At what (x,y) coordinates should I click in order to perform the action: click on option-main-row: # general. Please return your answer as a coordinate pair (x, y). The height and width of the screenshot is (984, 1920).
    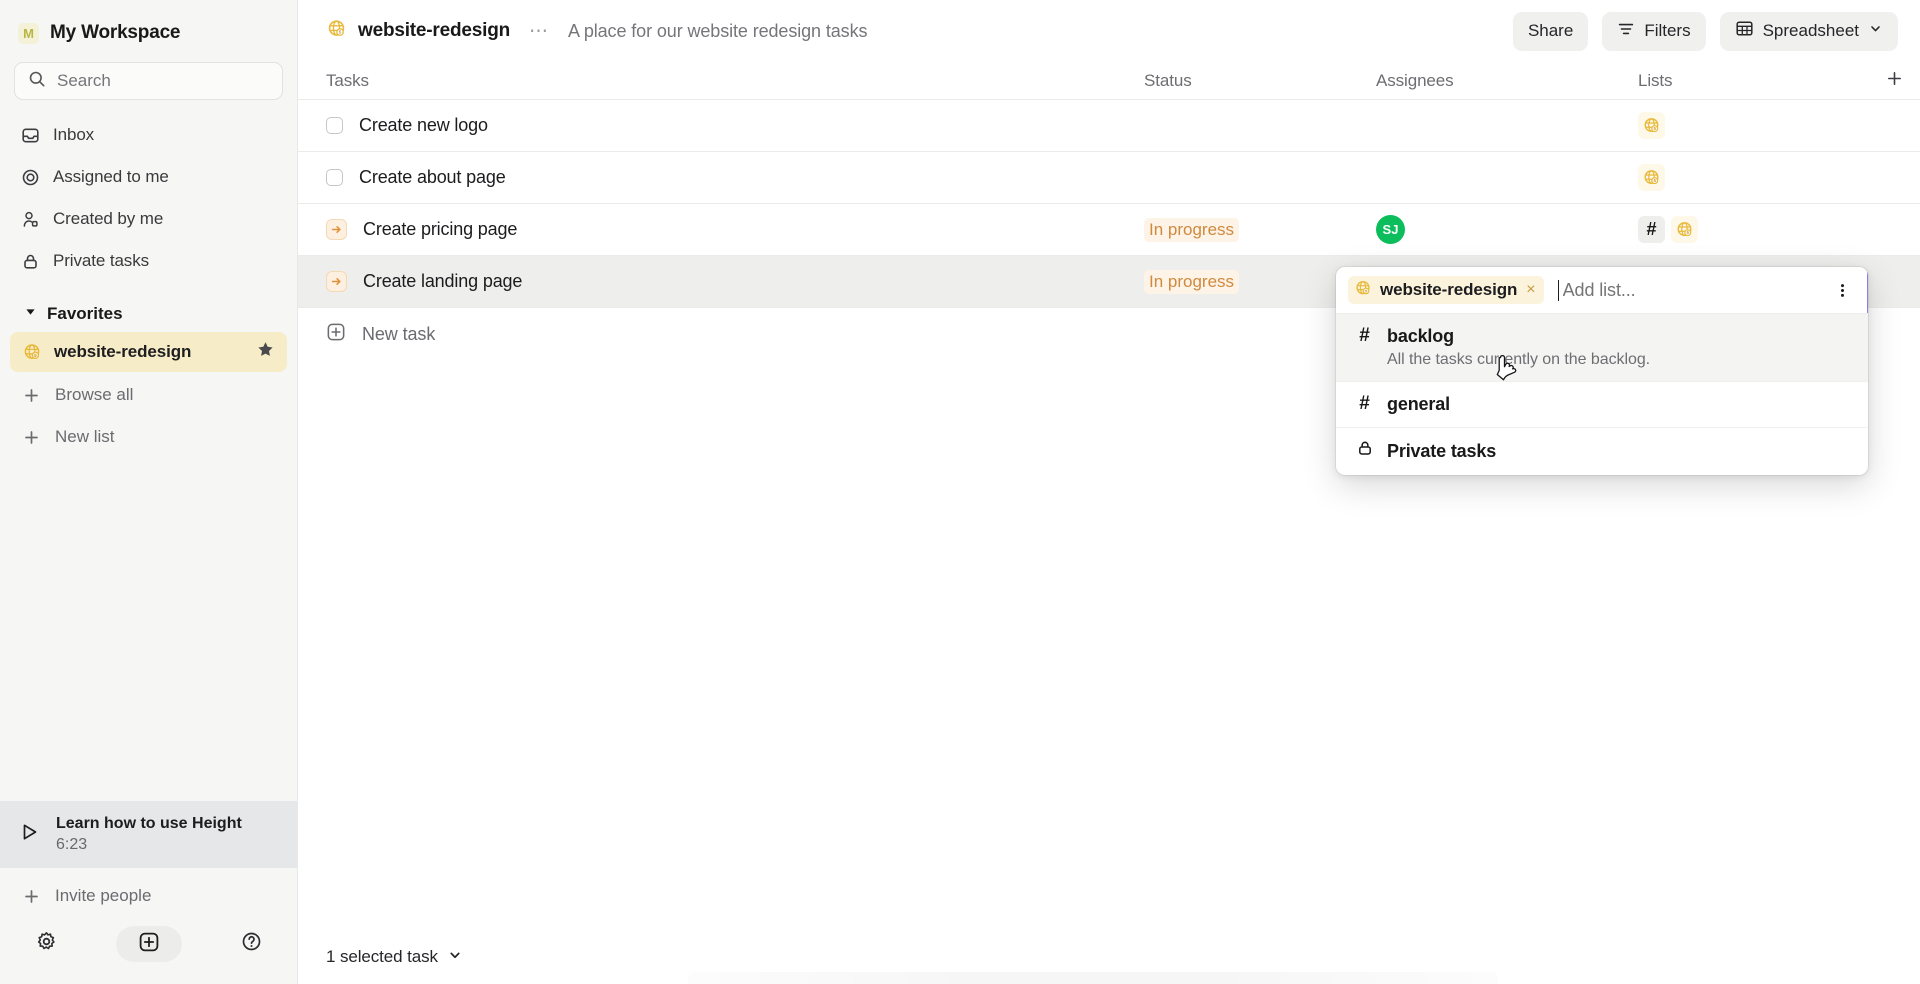
    Looking at the image, I should click on (1602, 404).